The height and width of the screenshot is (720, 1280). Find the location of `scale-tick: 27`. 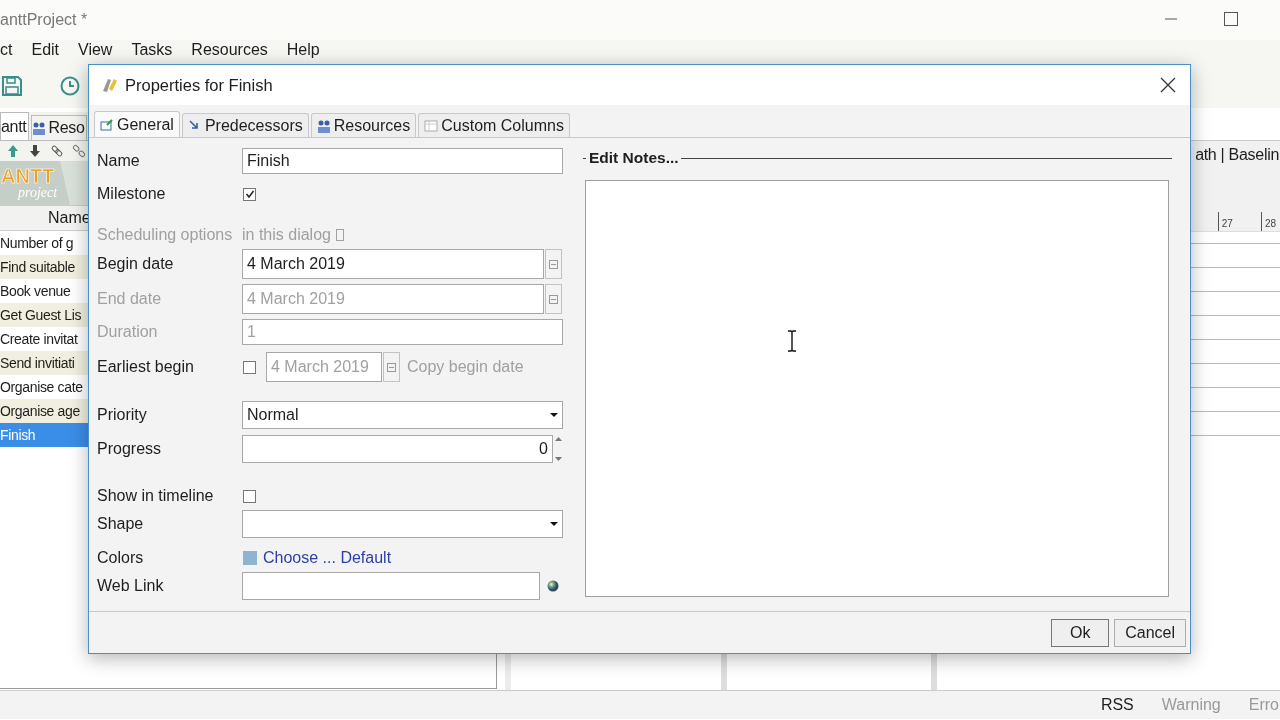

scale-tick: 27 is located at coordinates (1225, 221).